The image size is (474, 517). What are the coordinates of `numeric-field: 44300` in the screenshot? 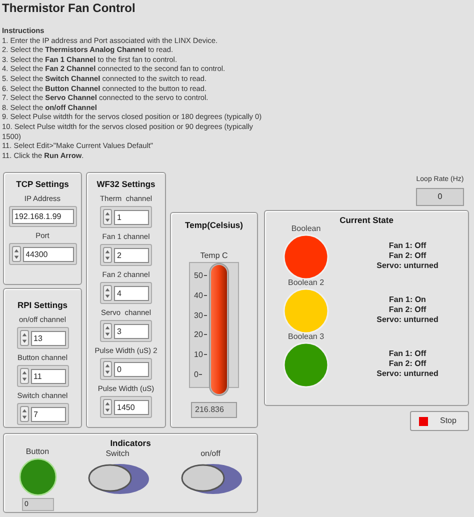 It's located at (48, 254).